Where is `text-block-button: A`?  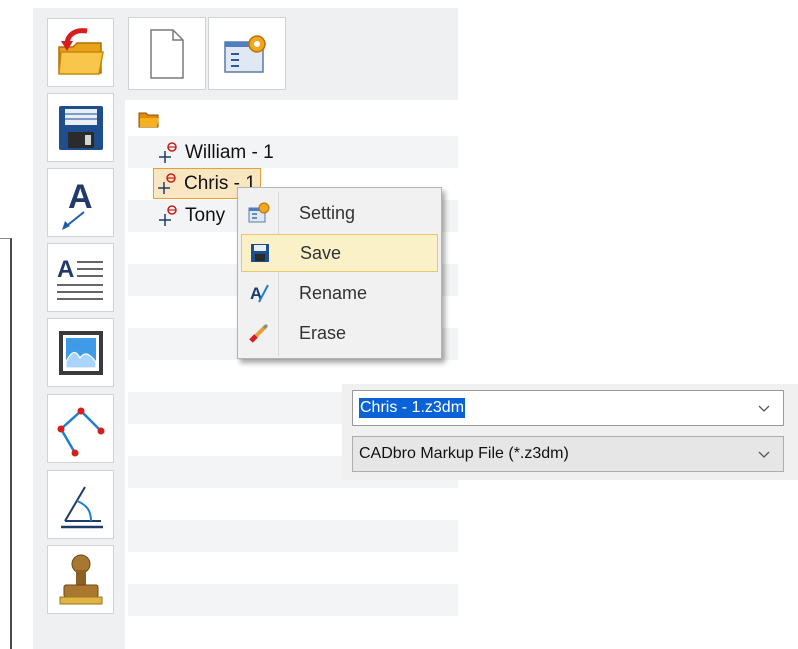
text-block-button: A is located at coordinates (80, 277).